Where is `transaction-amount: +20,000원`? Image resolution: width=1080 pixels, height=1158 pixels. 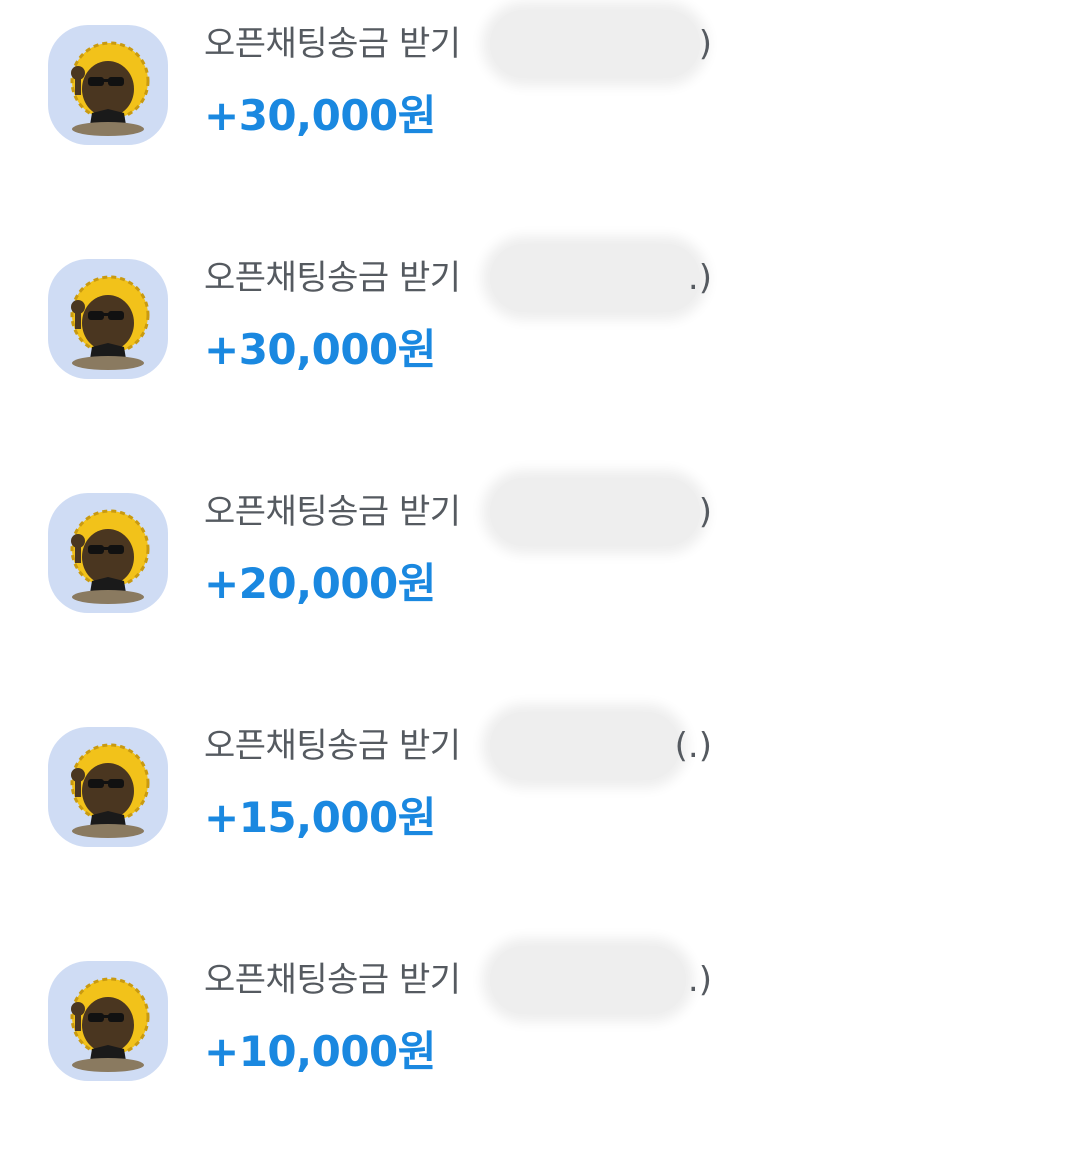
transaction-amount: +20,000원 is located at coordinates (320, 583).